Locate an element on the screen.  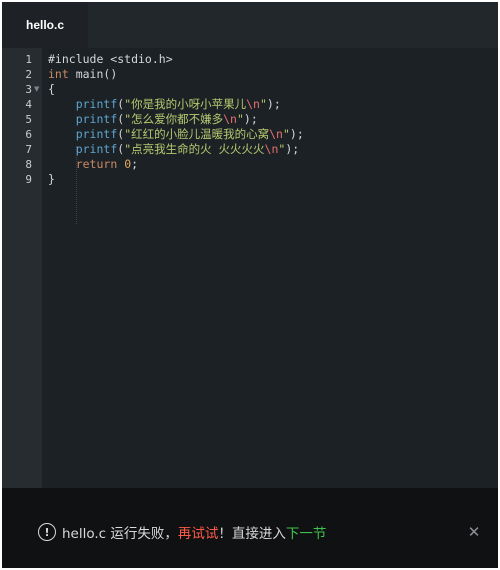
code-token: main() is located at coordinates (93, 74).